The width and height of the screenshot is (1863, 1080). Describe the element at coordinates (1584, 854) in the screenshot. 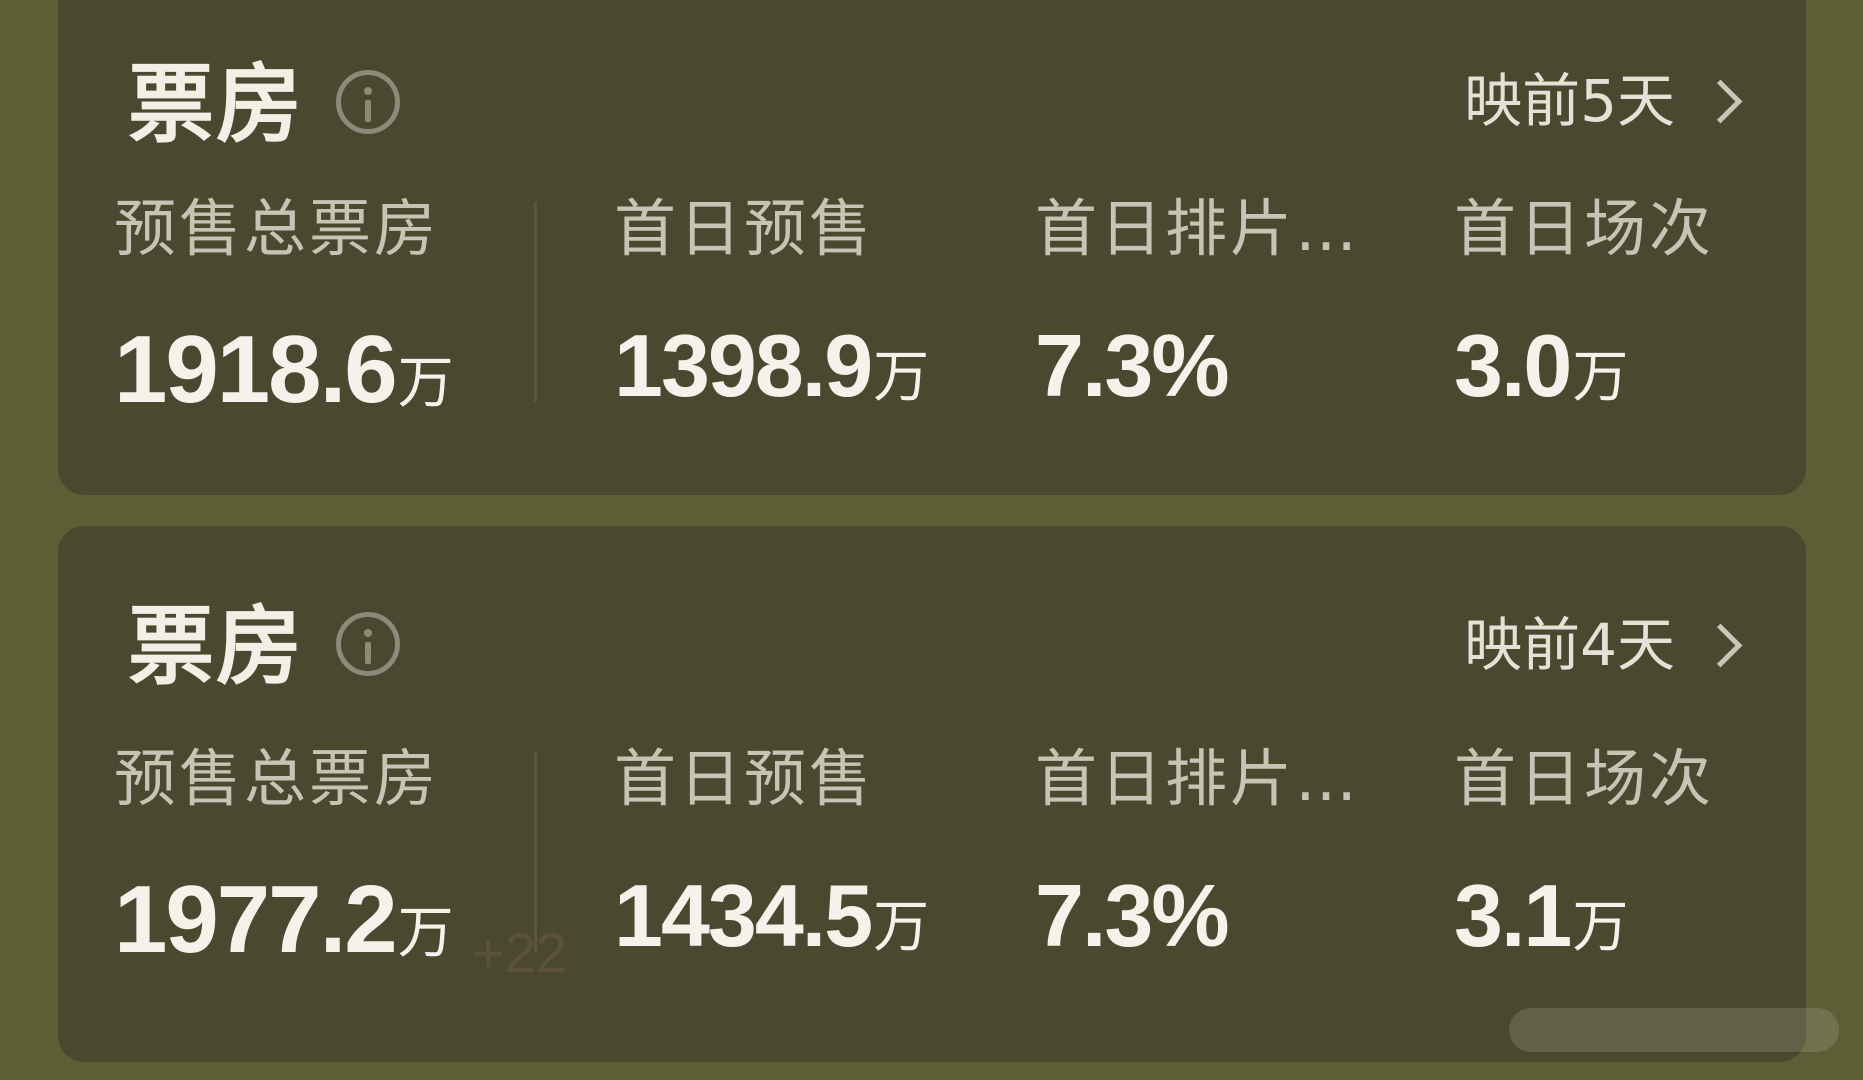

I see `stat-first-day-screenings: 首日场次 3.1万` at that location.